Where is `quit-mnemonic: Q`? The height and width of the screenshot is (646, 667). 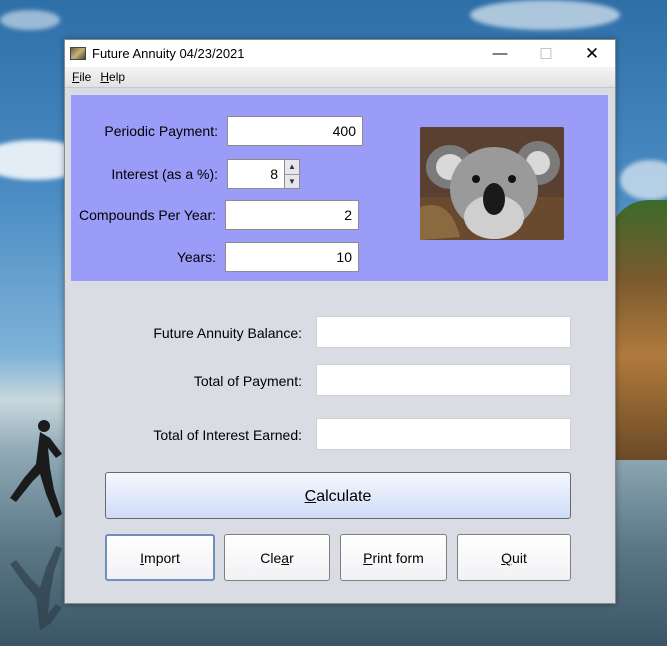 quit-mnemonic: Q is located at coordinates (507, 558).